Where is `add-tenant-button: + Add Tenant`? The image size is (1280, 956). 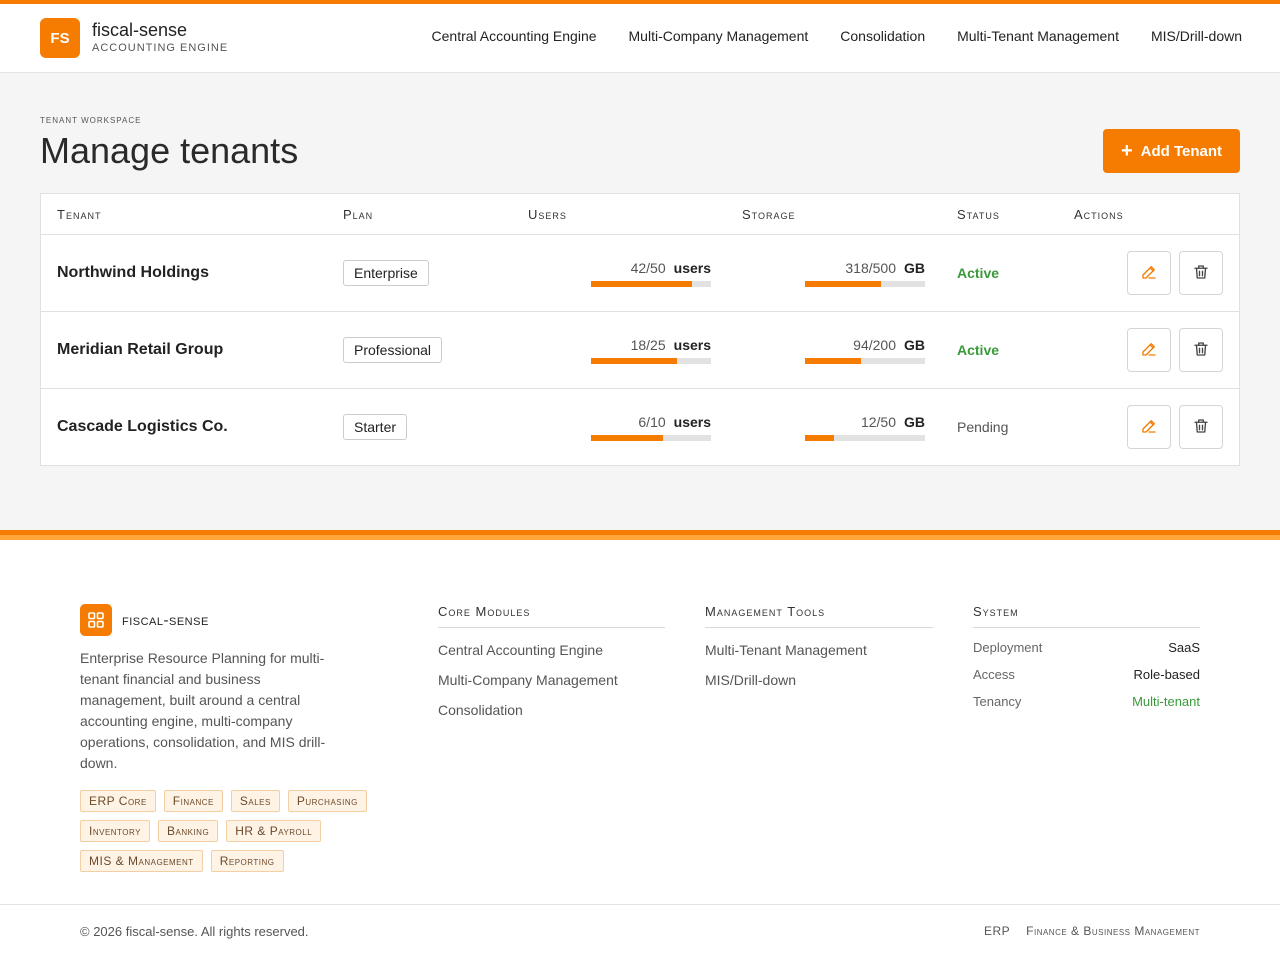 add-tenant-button: + Add Tenant is located at coordinates (1171, 151).